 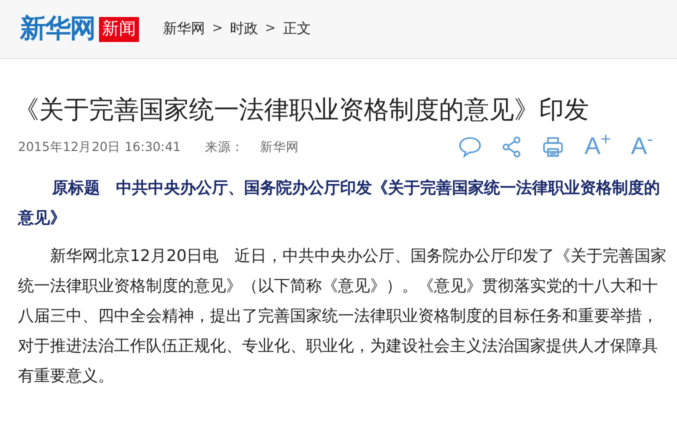 I want to click on original-title: 原标题 中共中央办公厅、国务院办公厅印发《关于完善国家统一法律职业资格制度的意见》, so click(x=339, y=203).